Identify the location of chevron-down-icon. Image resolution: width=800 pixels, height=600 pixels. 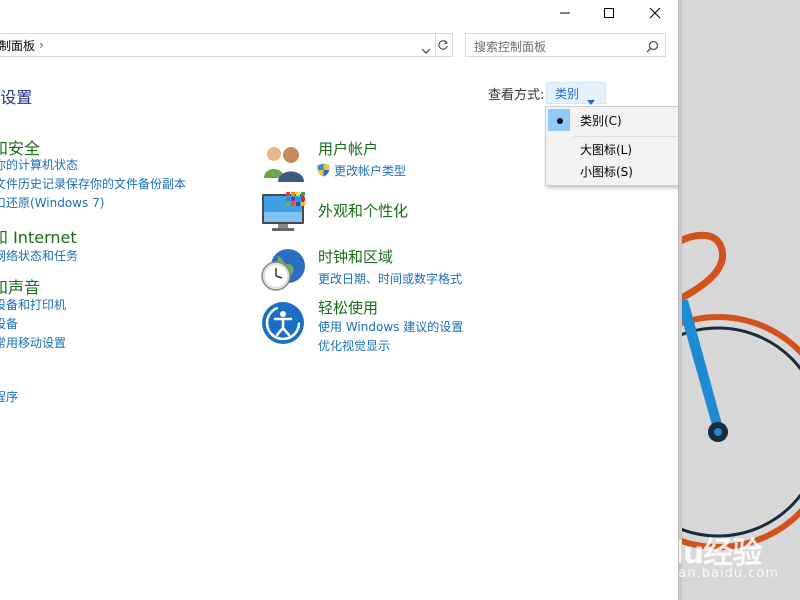
(426, 49).